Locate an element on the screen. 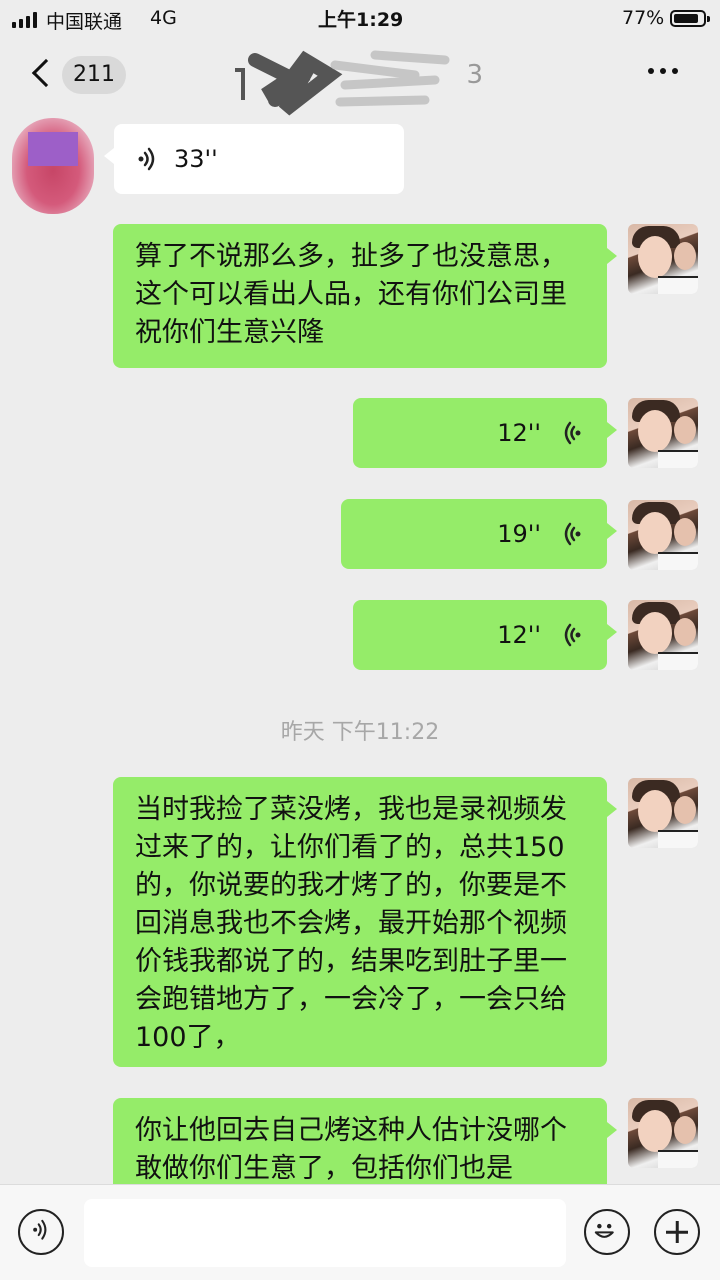 The width and height of the screenshot is (720, 1280). message-timestamp: 昨天 下午11:22 is located at coordinates (360, 732).